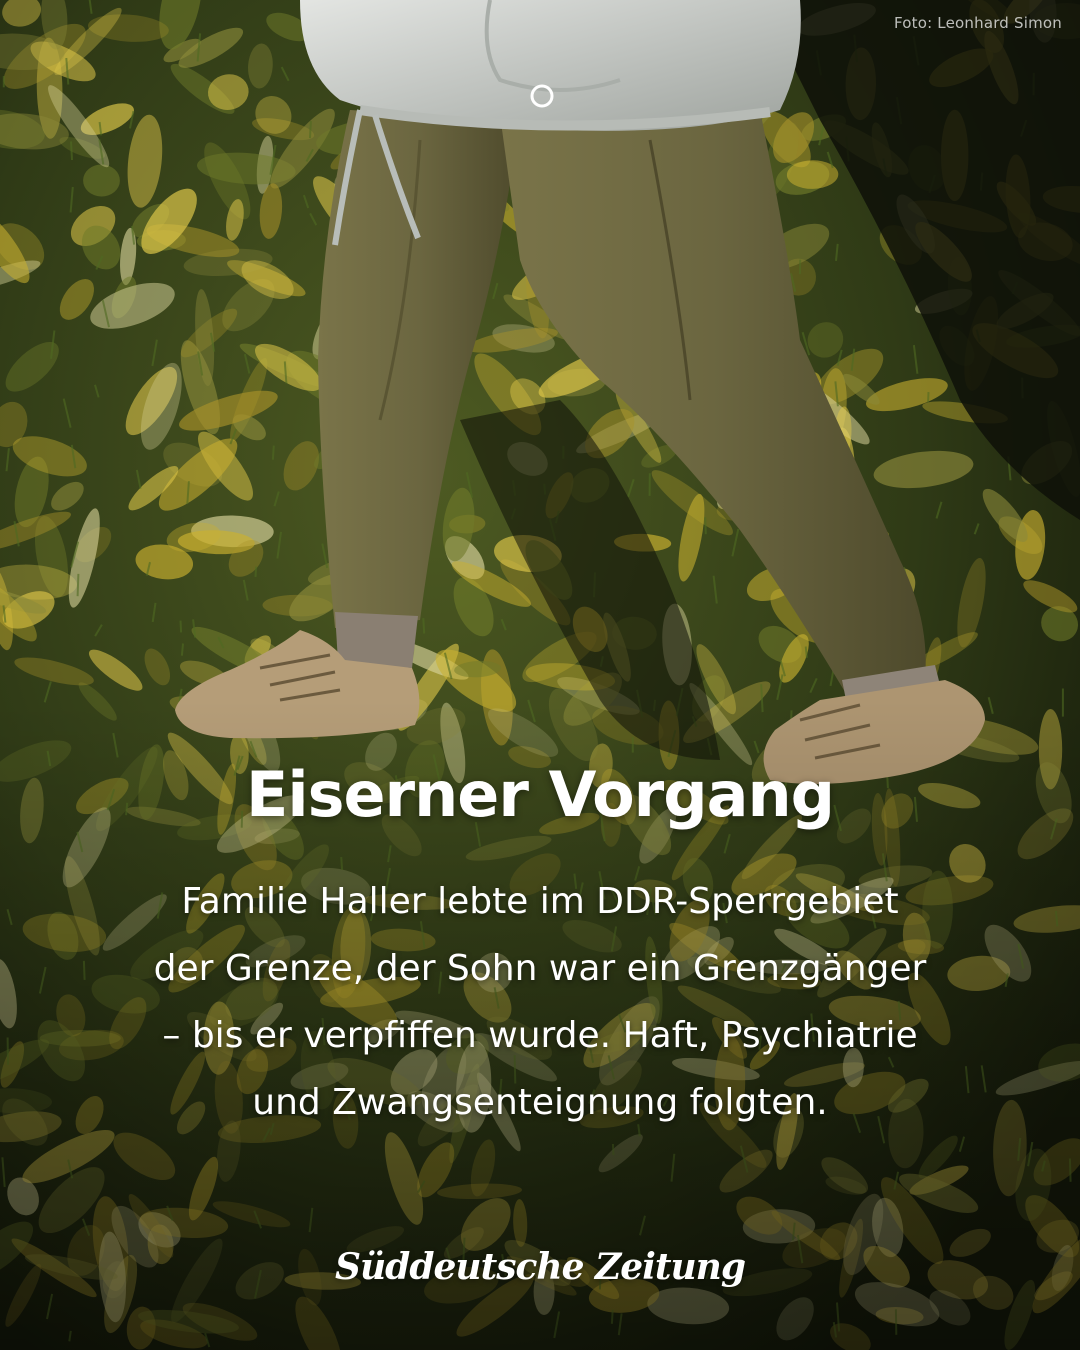 The image size is (1080, 1350). Describe the element at coordinates (540, 901) in the screenshot. I see `teaser-line: Familie Haller lebte im DDR-Sperrgebiet` at that location.